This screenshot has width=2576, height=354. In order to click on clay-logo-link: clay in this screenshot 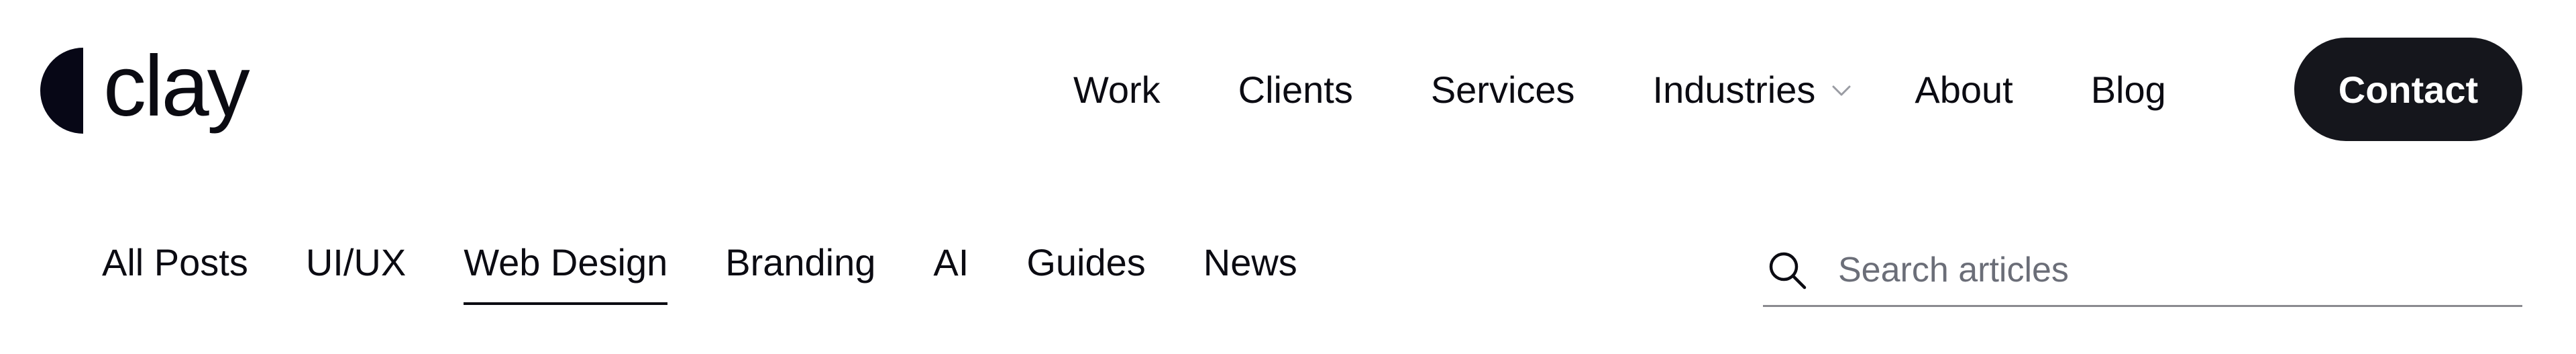, I will do `click(145, 86)`.